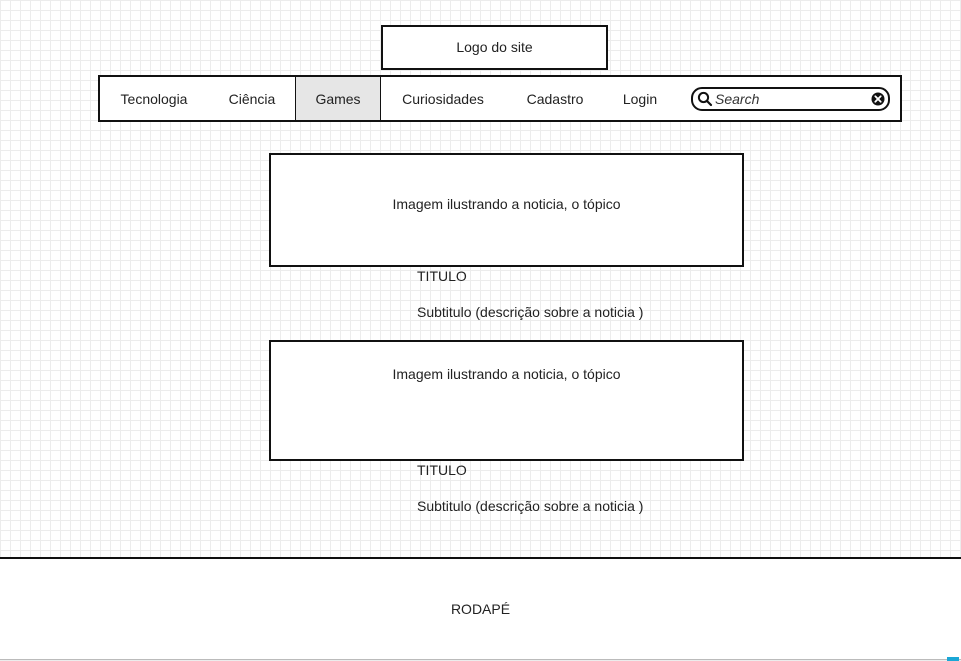  I want to click on search-icon, so click(705, 99).